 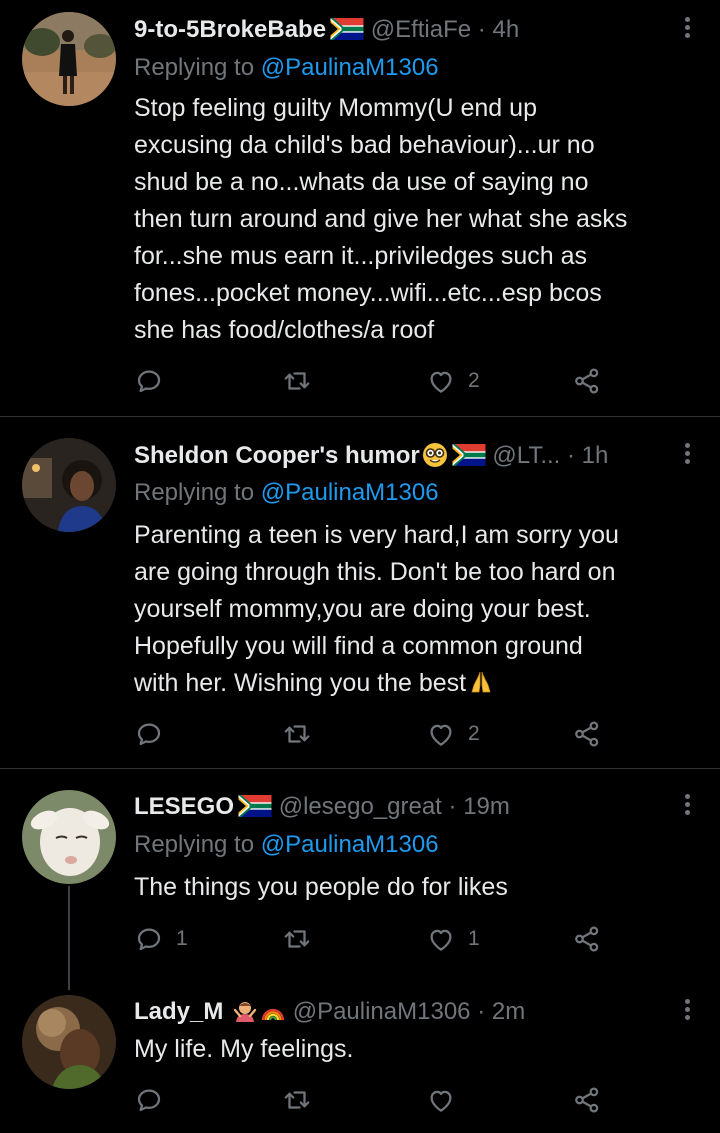 I want to click on tweet-header: LESEGO @lesego_great · 19m, so click(x=397, y=807).